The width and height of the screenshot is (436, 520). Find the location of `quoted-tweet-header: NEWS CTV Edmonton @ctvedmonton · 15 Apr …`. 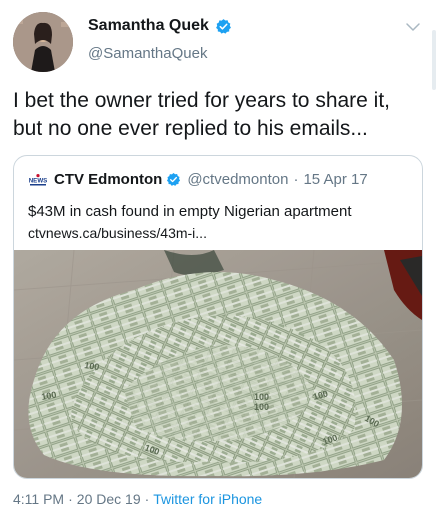

quoted-tweet-header: NEWS CTV Edmonton @ctvedmonton · 15 Apr … is located at coordinates (198, 179).